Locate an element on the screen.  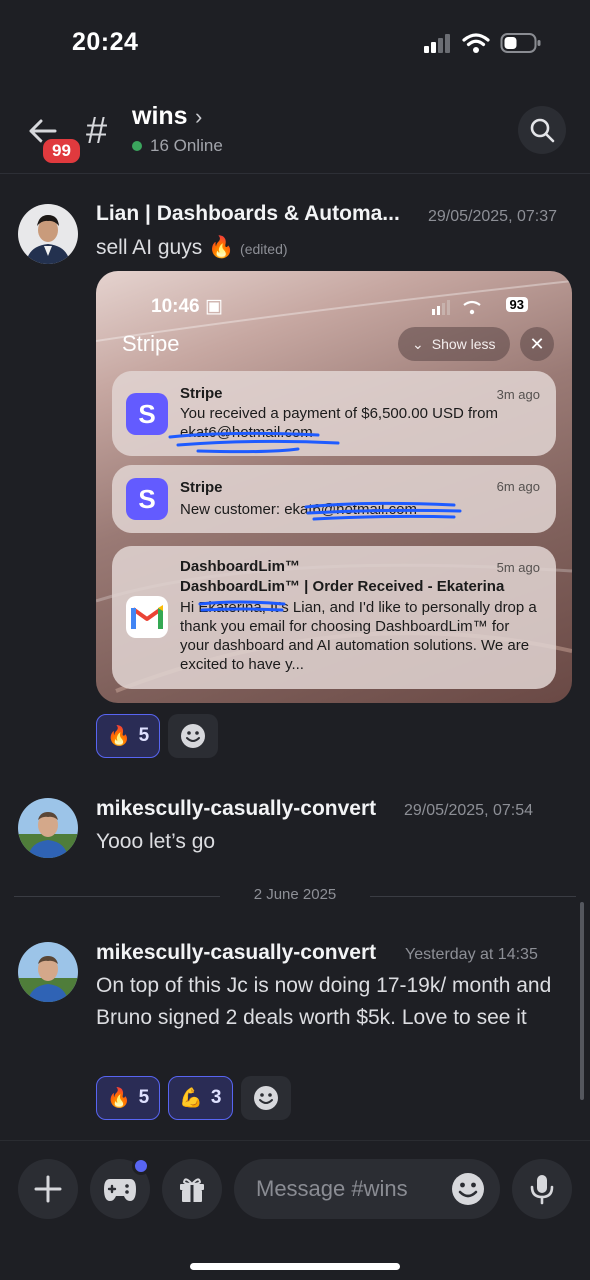
message-body: sell AI guys 🔥 is located at coordinates (165, 247).